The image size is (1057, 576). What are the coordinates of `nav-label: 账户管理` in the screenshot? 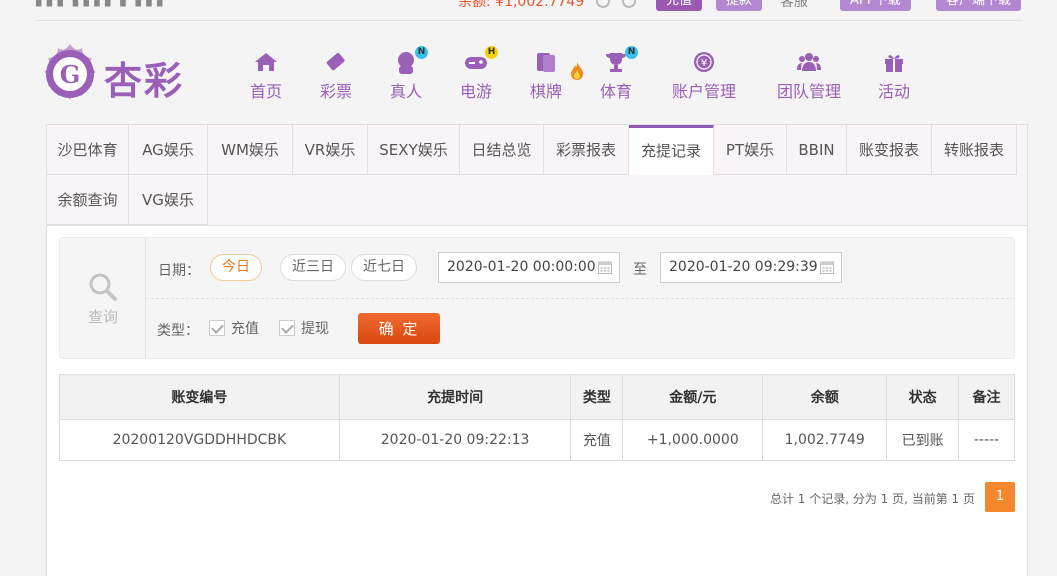 It's located at (703, 91).